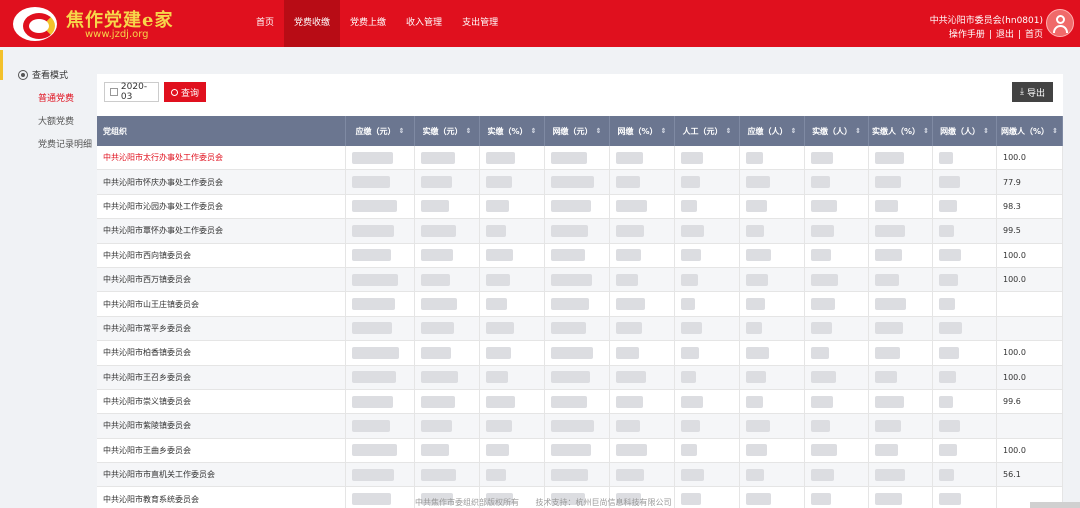 The width and height of the screenshot is (1080, 508). What do you see at coordinates (580, 207) in the screenshot?
I see `table-row: 中共沁阳市沁园办事处工作委员会 98.3` at bounding box center [580, 207].